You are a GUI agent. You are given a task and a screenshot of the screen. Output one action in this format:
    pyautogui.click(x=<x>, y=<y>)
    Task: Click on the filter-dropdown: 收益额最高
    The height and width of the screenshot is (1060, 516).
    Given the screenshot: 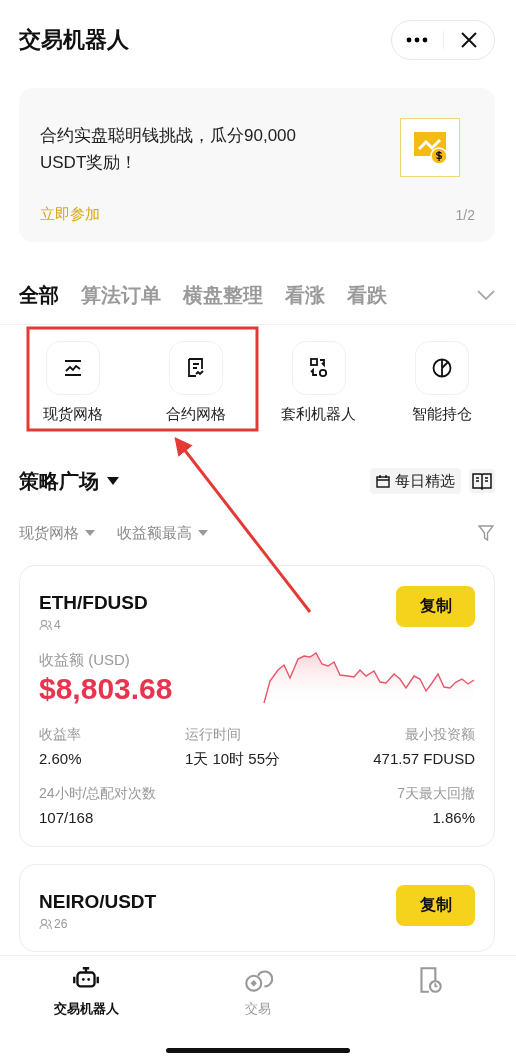 What is the action you would take?
    pyautogui.click(x=162, y=533)
    